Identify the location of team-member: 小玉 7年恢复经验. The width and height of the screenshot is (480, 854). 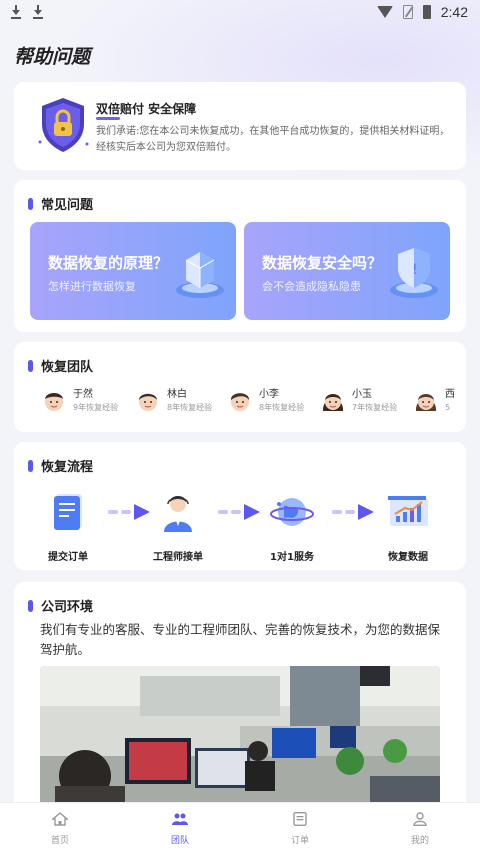
(358, 401).